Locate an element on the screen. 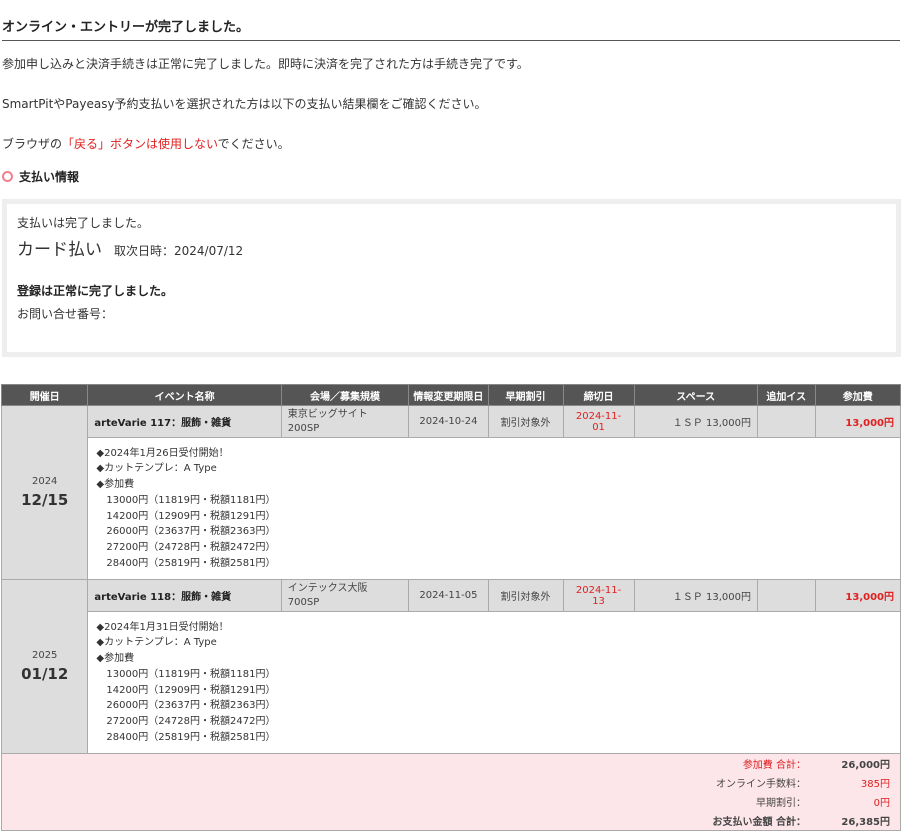  early-discount-row: 早期割引： 0円 is located at coordinates (451, 801).